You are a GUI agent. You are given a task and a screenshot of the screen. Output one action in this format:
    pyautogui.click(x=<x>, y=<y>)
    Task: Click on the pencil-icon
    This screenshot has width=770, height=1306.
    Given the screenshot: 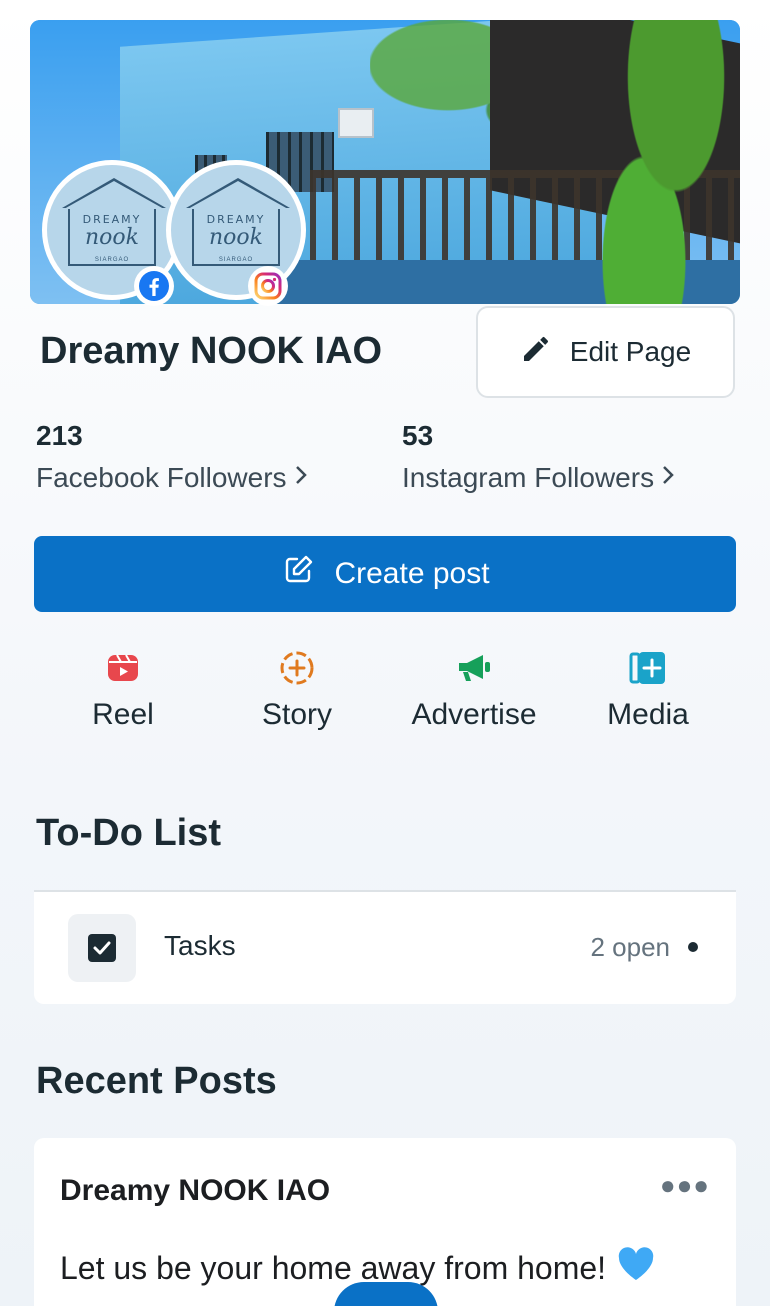 What is the action you would take?
    pyautogui.click(x=536, y=352)
    